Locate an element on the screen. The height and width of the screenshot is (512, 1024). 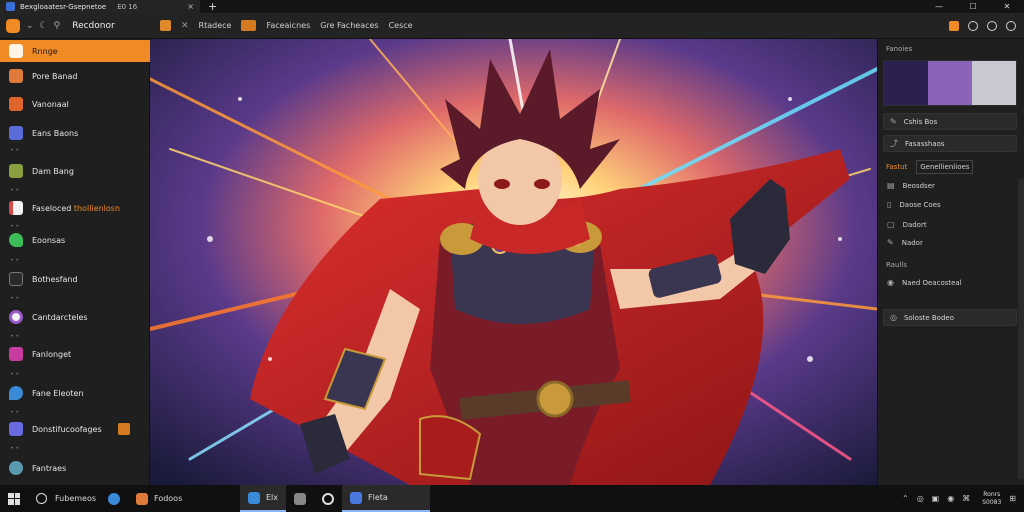
maximize-button: ☐ is located at coordinates (973, 6).